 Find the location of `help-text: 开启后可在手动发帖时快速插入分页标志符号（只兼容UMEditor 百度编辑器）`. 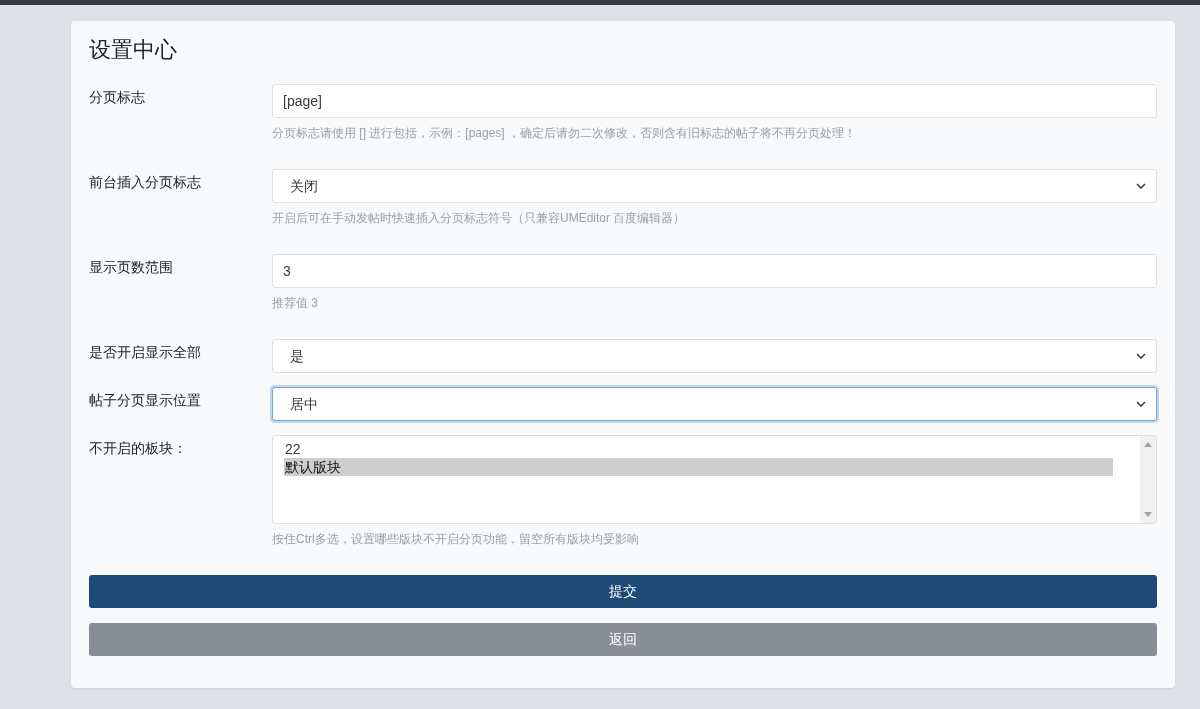

help-text: 开启后可在手动发帖时快速插入分页标志符号（只兼容UMEditor 百度编辑器） is located at coordinates (479, 218).